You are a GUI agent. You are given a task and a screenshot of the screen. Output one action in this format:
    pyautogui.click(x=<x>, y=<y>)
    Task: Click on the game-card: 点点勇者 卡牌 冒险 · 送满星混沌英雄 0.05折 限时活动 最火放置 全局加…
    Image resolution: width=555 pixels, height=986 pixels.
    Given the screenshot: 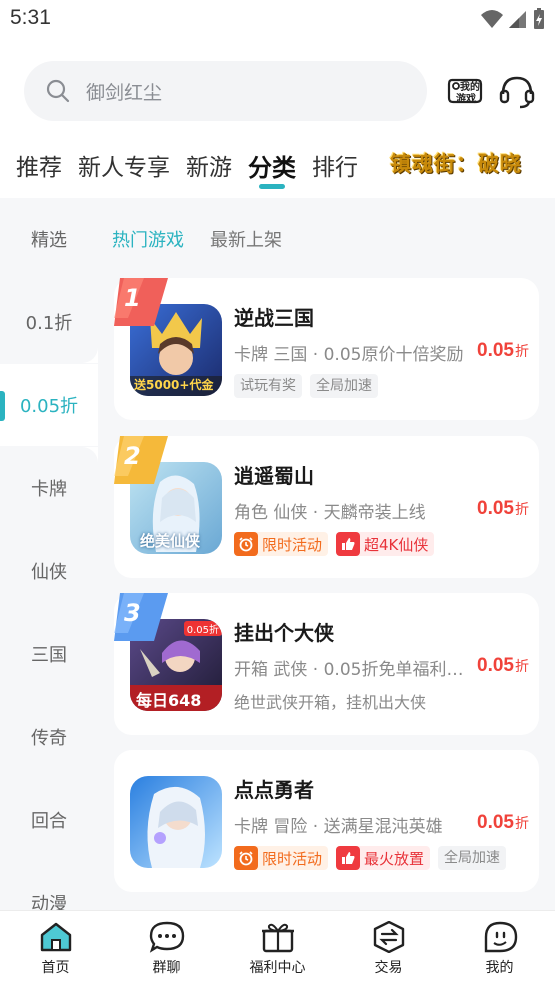 What is the action you would take?
    pyautogui.click(x=326, y=821)
    